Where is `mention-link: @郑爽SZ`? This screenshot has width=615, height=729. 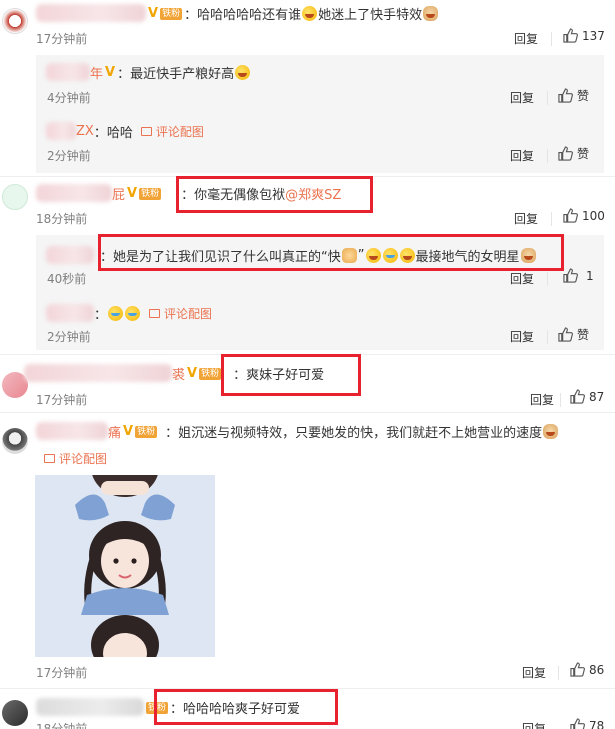
mention-link: @郑爽SZ is located at coordinates (313, 193).